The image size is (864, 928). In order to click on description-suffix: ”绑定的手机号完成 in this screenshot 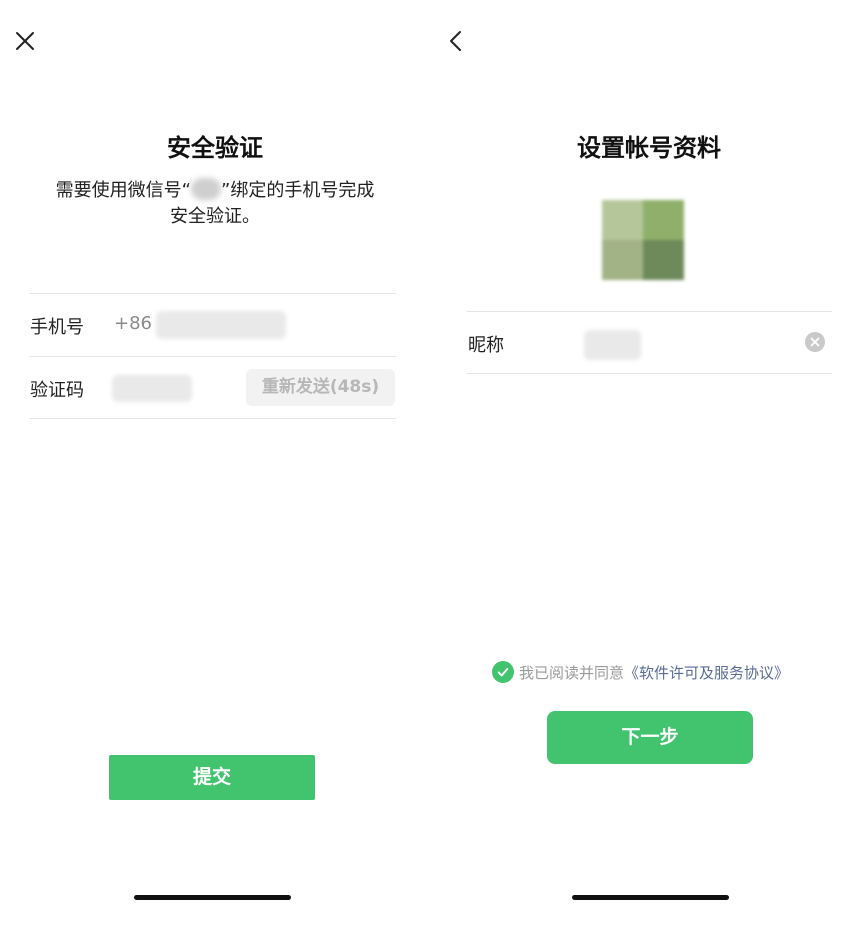, I will do `click(298, 190)`.